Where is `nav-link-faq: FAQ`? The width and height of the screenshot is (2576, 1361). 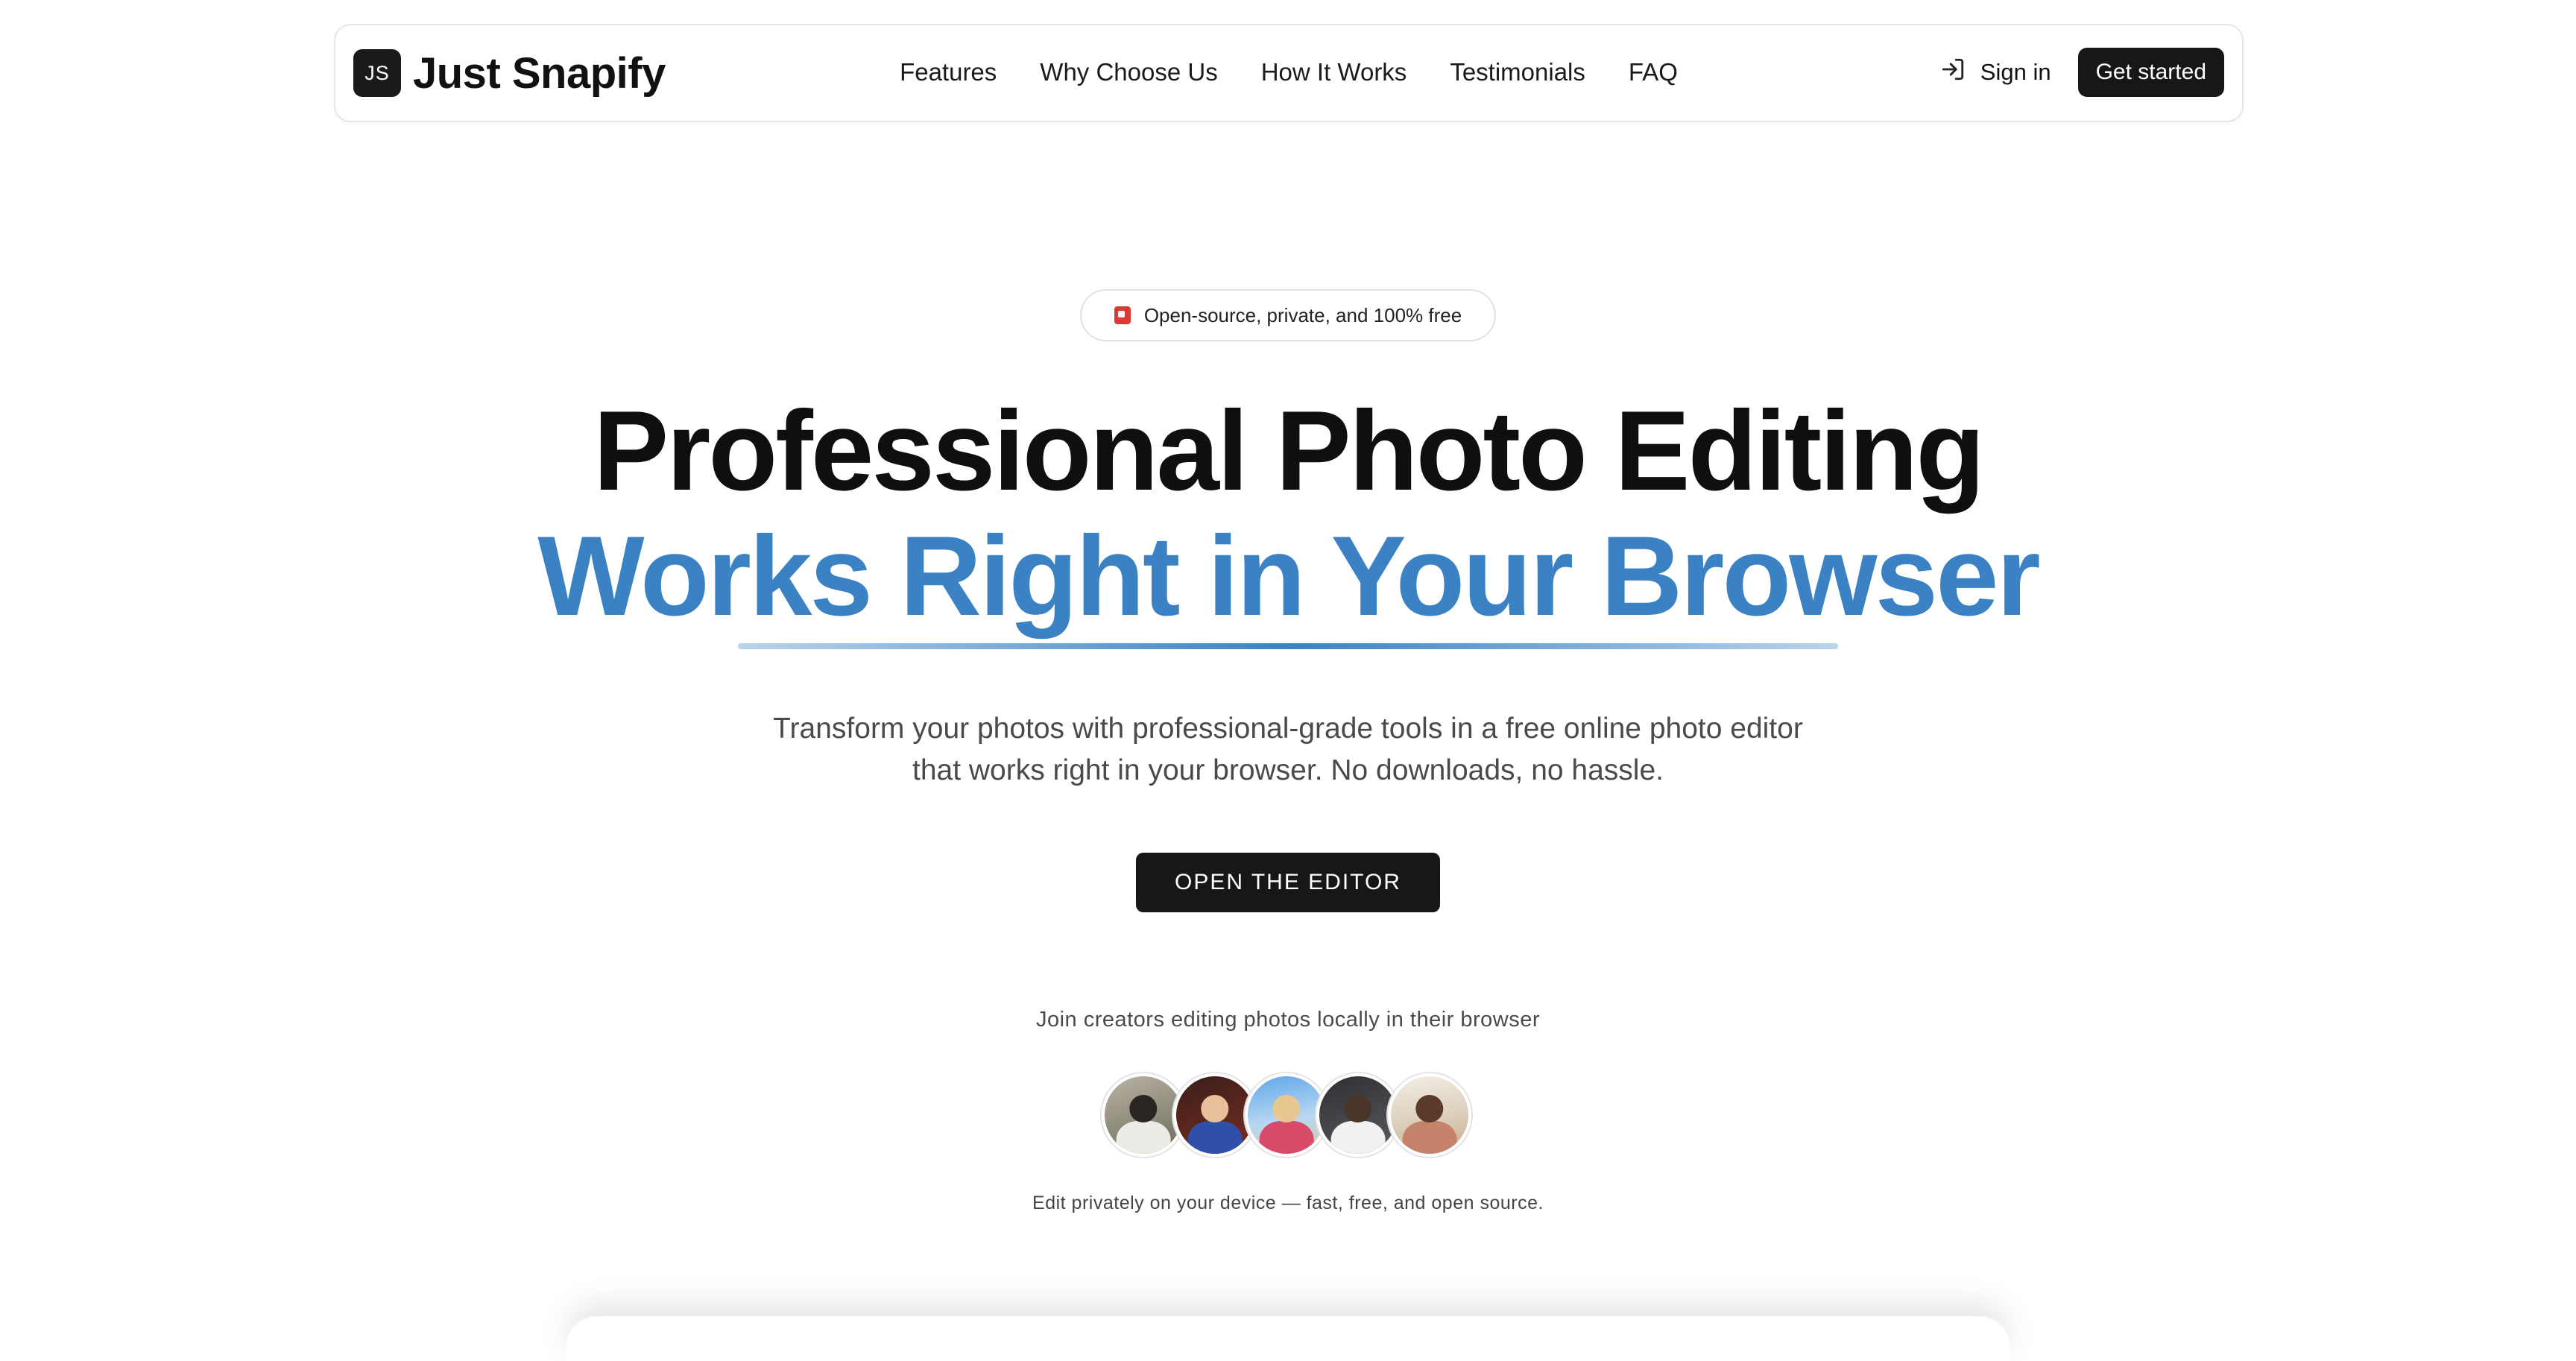 nav-link-faq: FAQ is located at coordinates (1654, 72).